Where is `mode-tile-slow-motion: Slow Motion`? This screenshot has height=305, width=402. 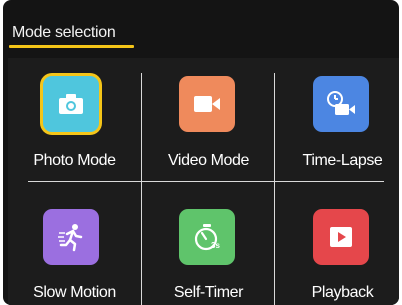 mode-tile-slow-motion: Slow Motion is located at coordinates (74, 243).